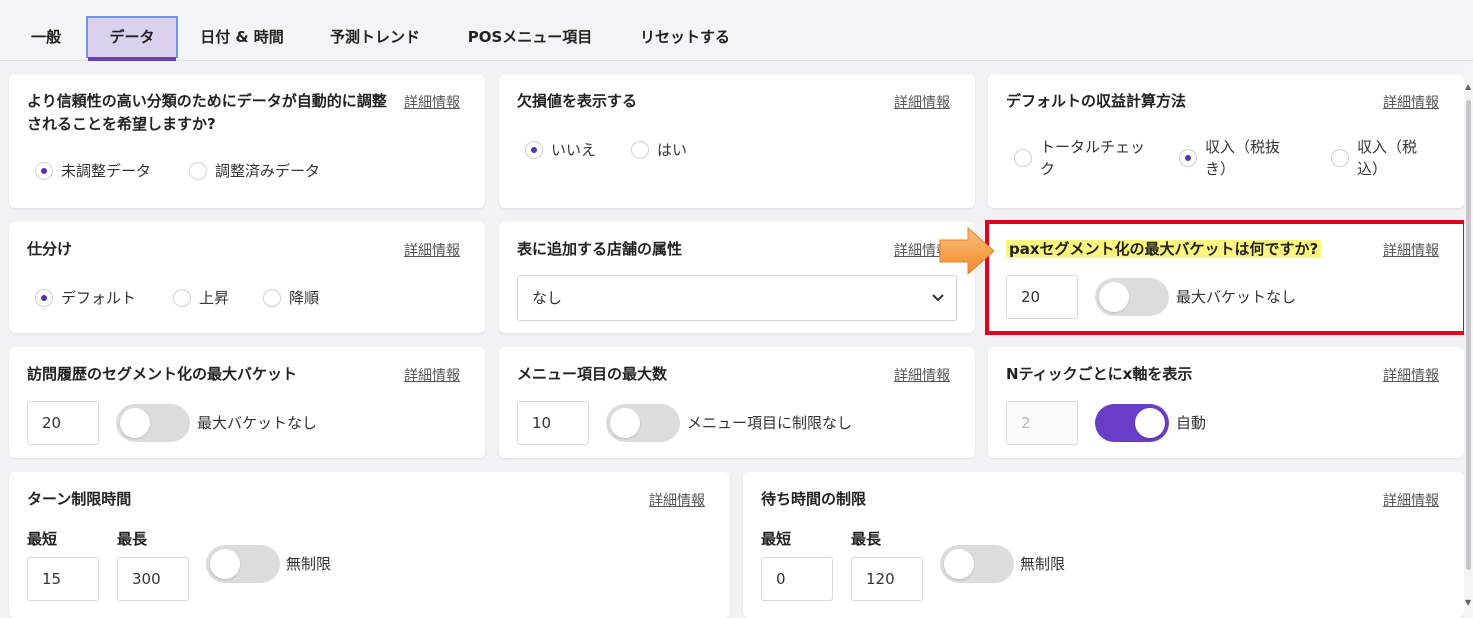 This screenshot has width=1473, height=618. What do you see at coordinates (814, 499) in the screenshot?
I see `card-title: 待ち時間の制限` at bounding box center [814, 499].